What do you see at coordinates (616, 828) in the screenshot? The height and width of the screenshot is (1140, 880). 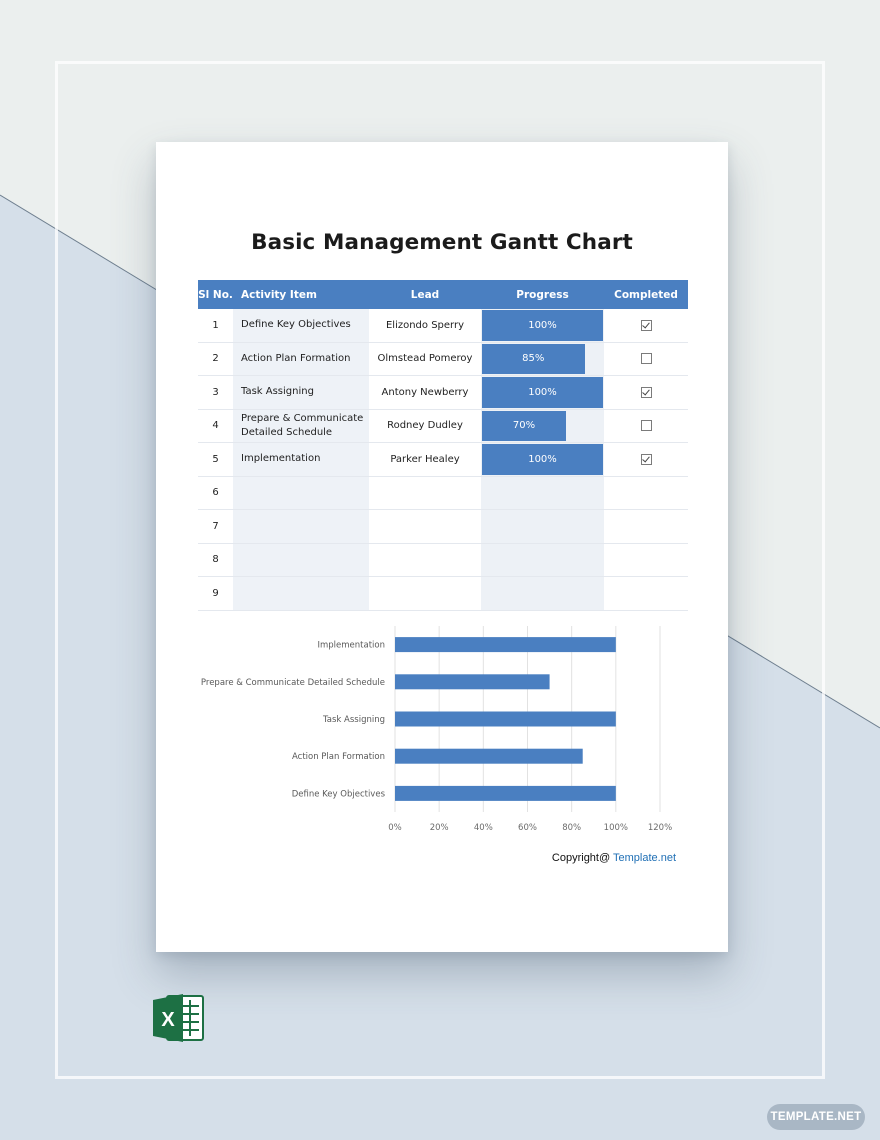 I see `x-tick-label: 100%` at bounding box center [616, 828].